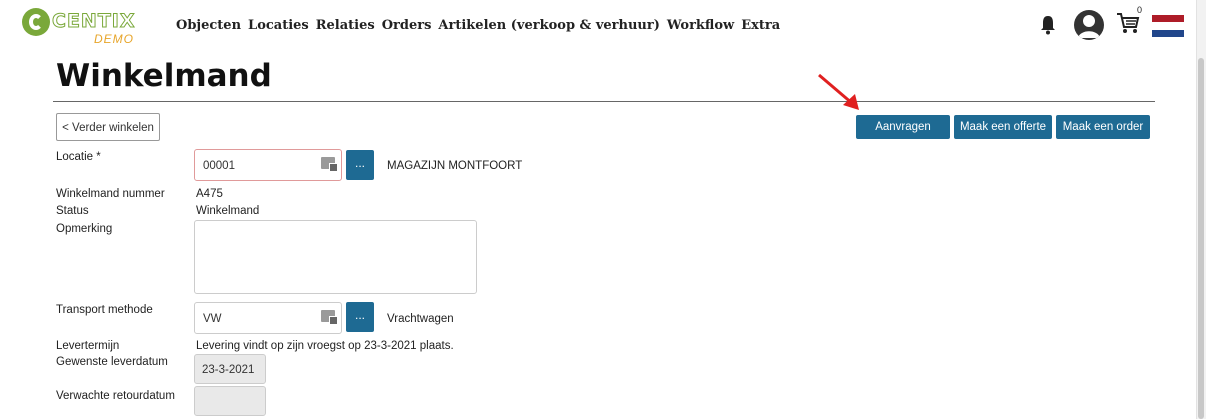 Image resolution: width=1206 pixels, height=419 pixels. I want to click on annotation-arrow-icon, so click(838, 91).